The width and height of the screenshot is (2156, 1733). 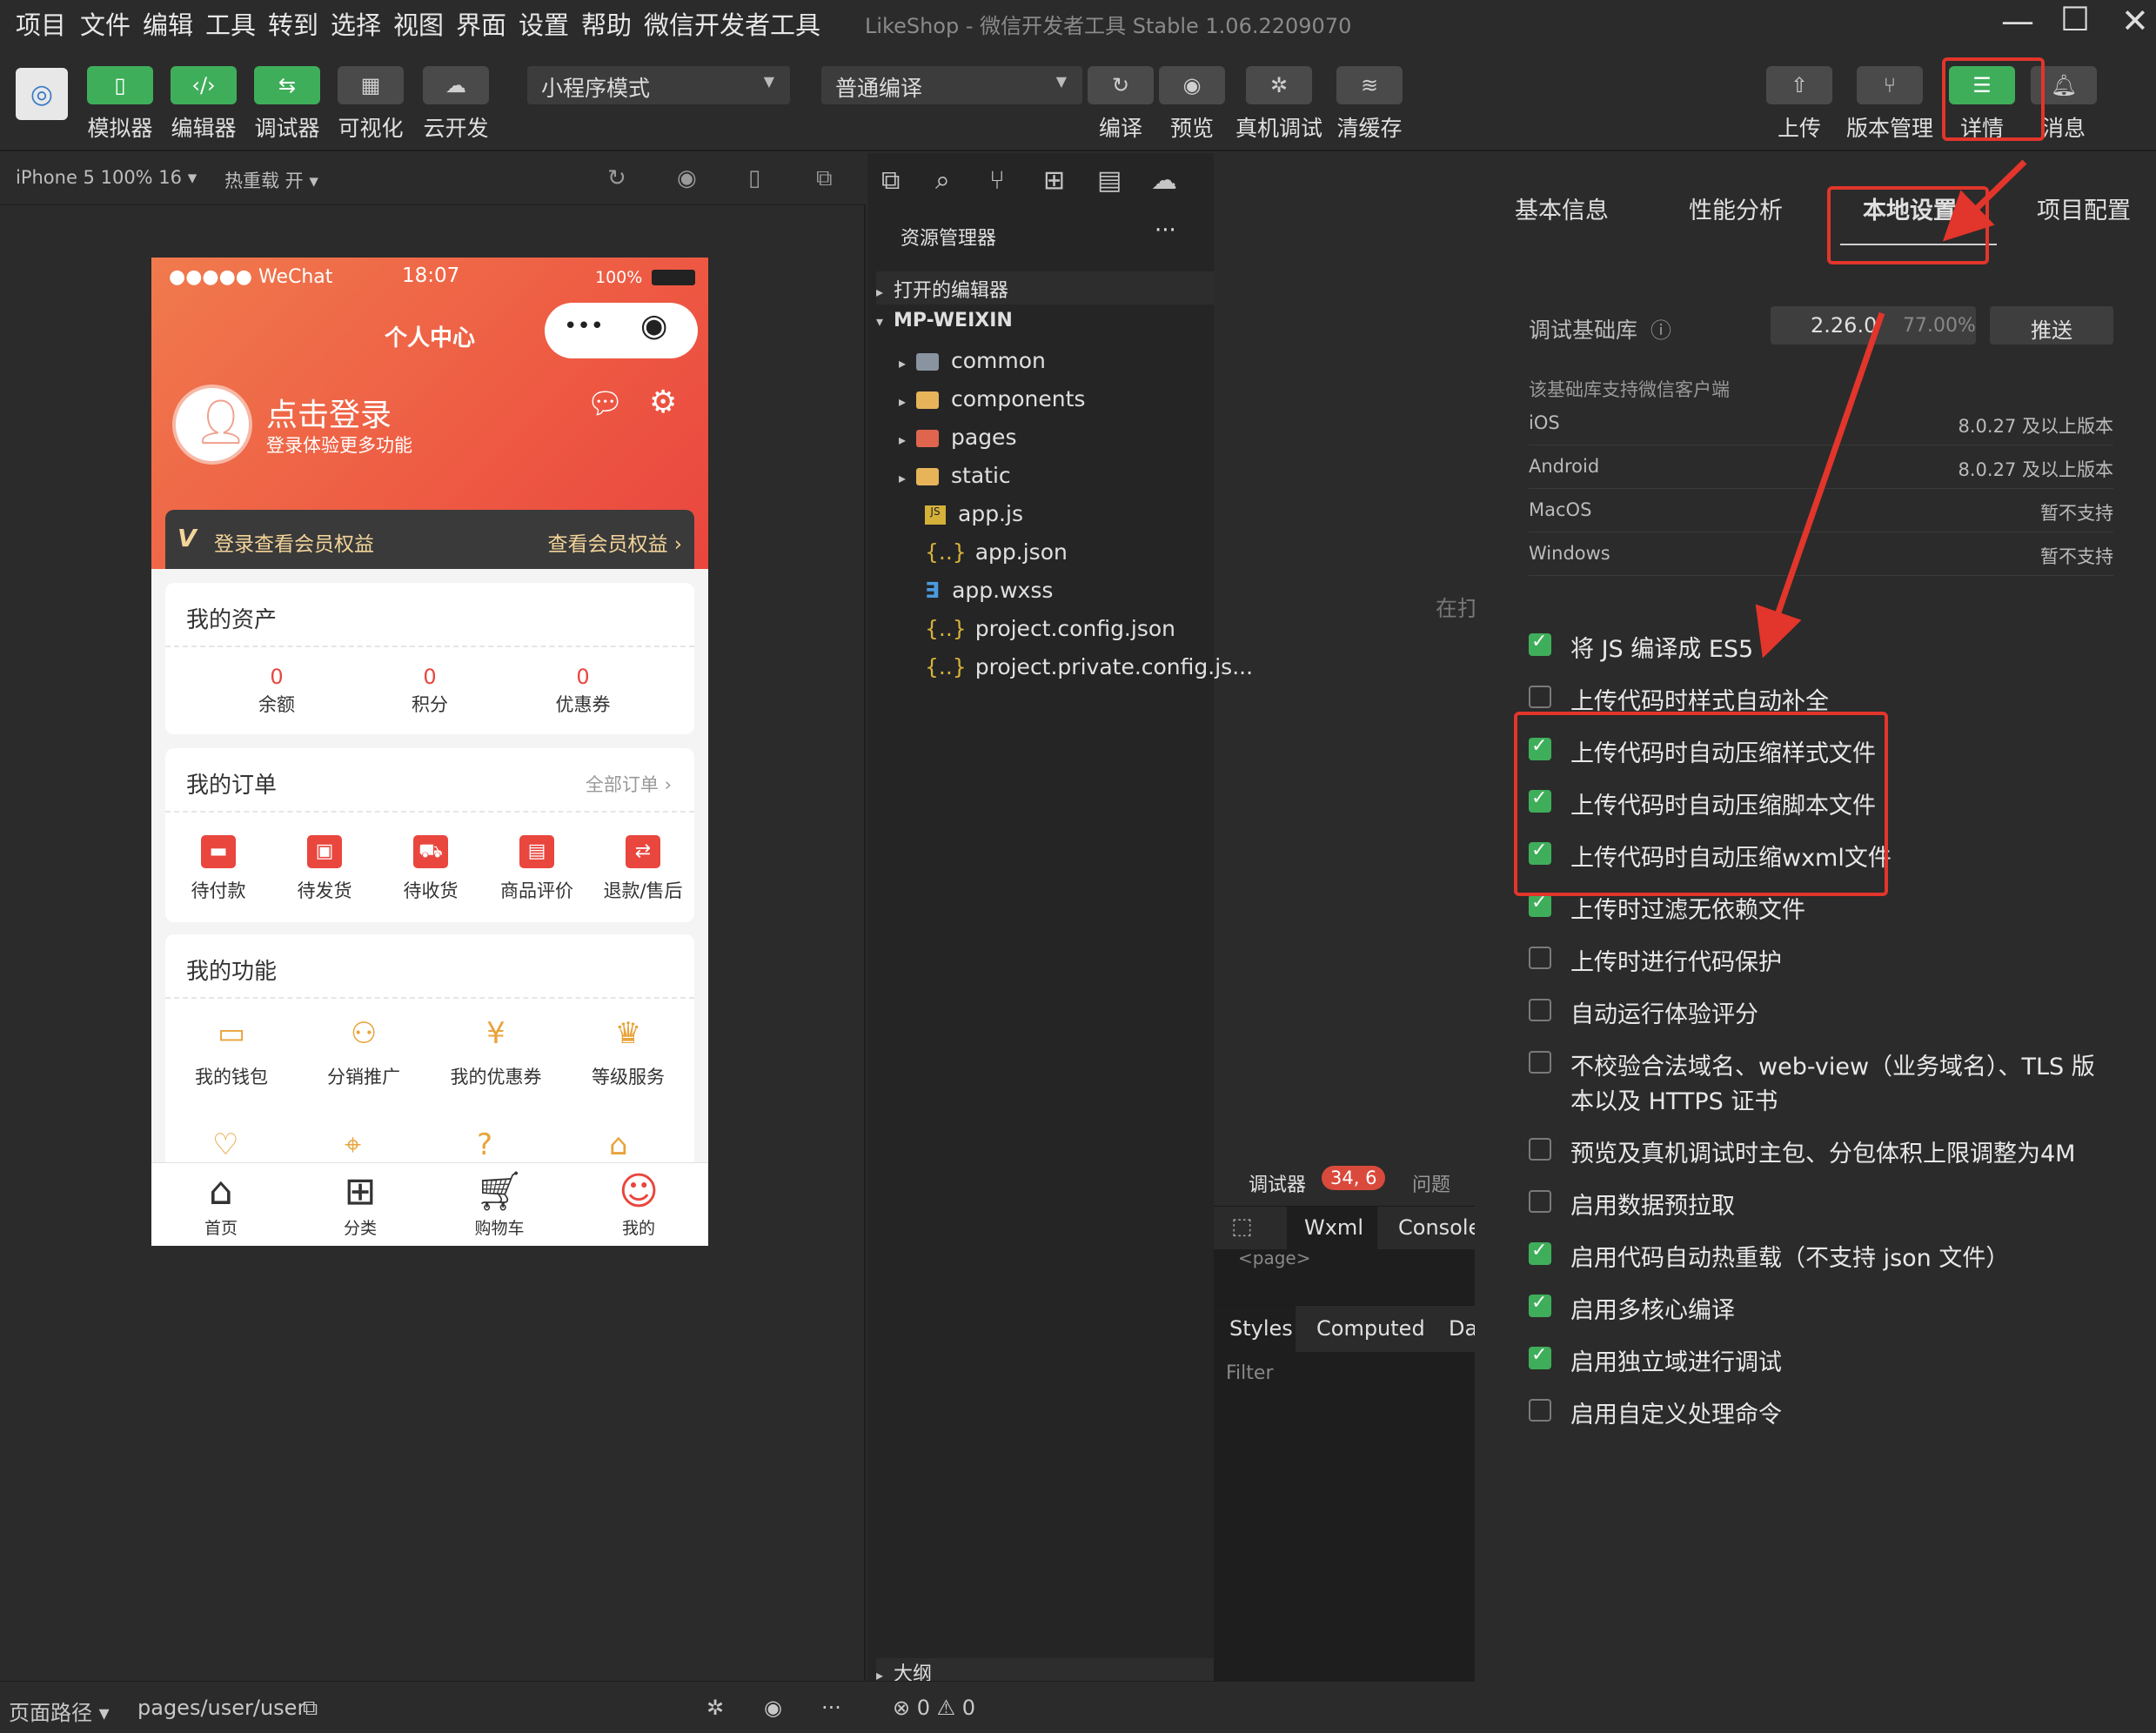 What do you see at coordinates (371, 85) in the screenshot?
I see `visual-button: ▦` at bounding box center [371, 85].